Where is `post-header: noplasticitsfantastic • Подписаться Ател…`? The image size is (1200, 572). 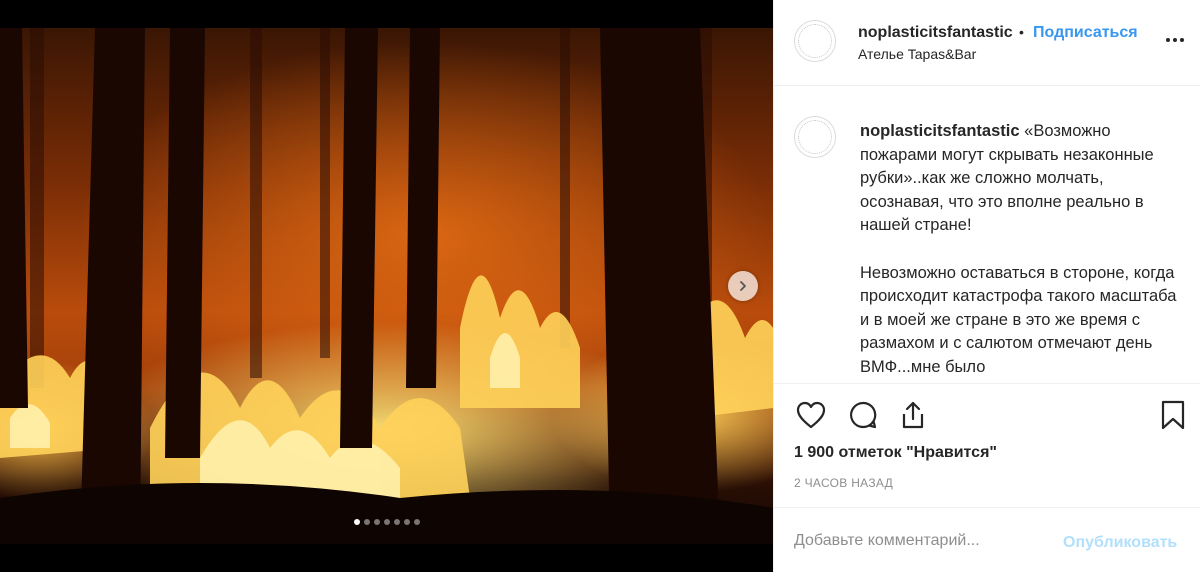
post-header: noplasticitsfantastic • Подписаться Ател… is located at coordinates (987, 43).